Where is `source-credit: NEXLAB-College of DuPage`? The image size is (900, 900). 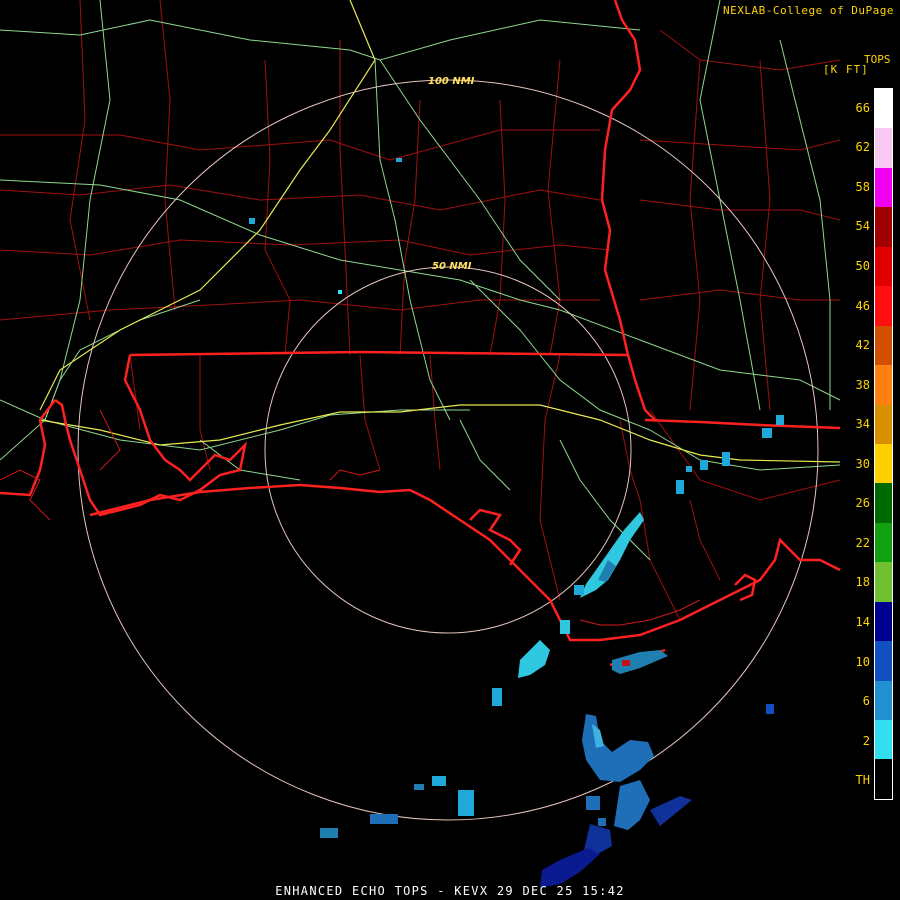
source-credit: NEXLAB-College of DuPage is located at coordinates (808, 10).